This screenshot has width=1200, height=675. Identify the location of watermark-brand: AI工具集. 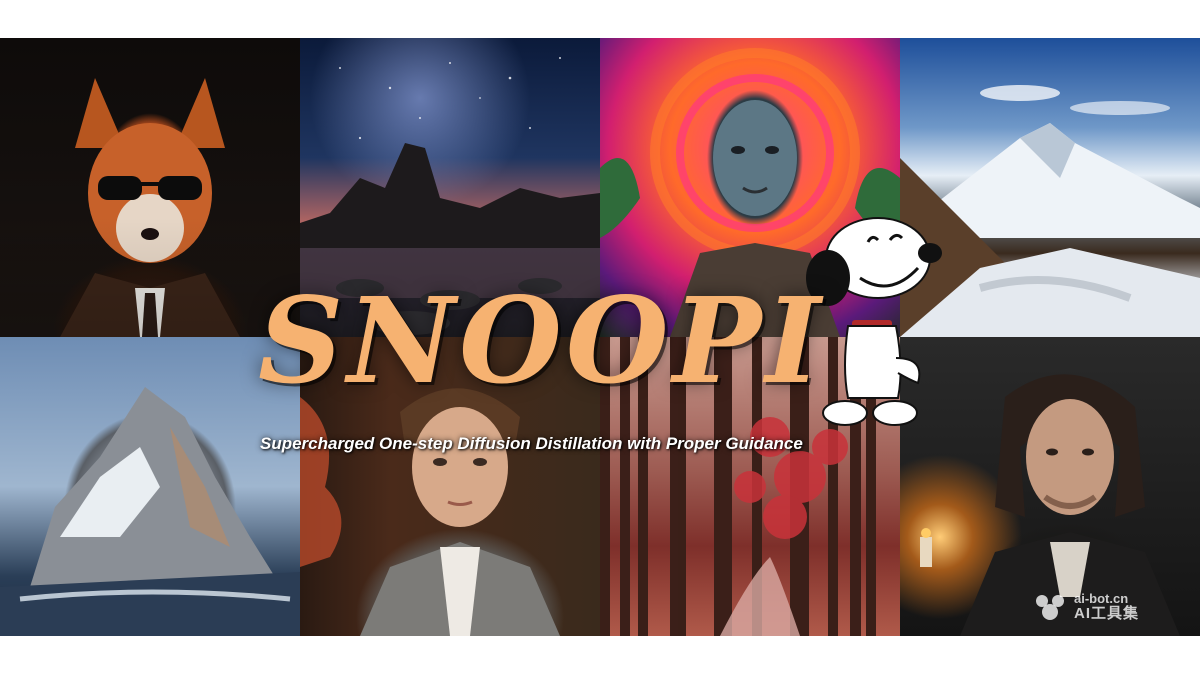
(1107, 613).